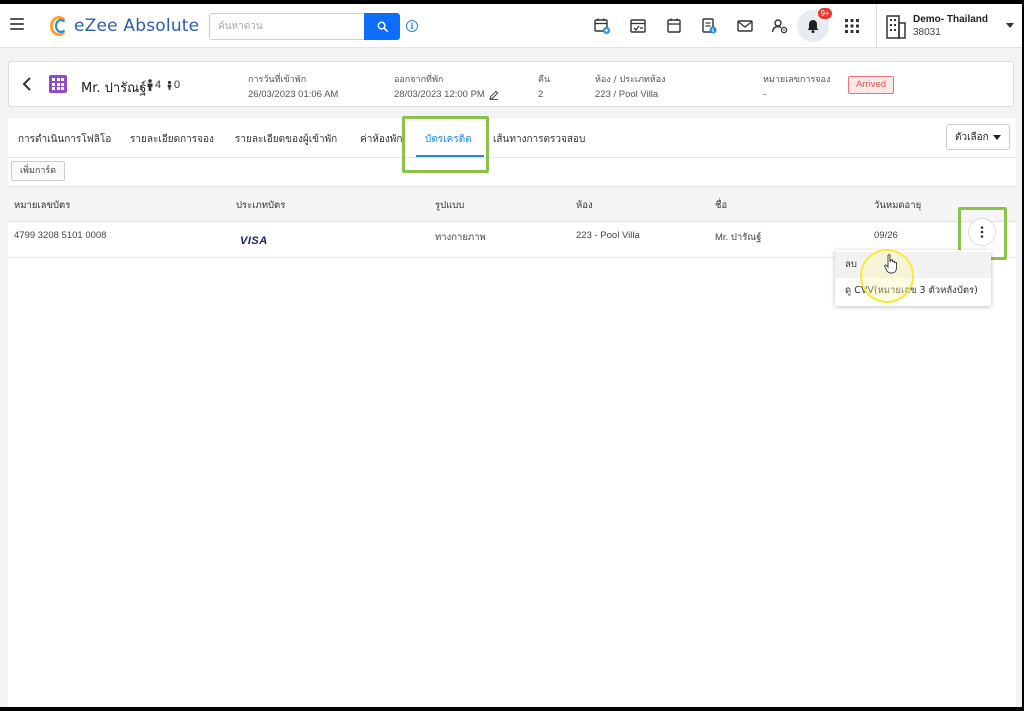  What do you see at coordinates (638, 26) in the screenshot?
I see `checklist-icon` at bounding box center [638, 26].